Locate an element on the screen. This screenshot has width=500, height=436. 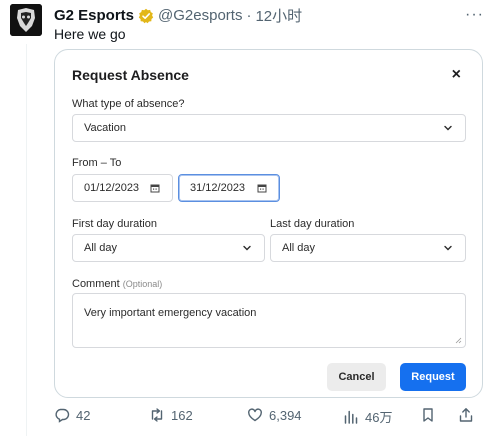
tweet-text: Here we go is located at coordinates (90, 34).